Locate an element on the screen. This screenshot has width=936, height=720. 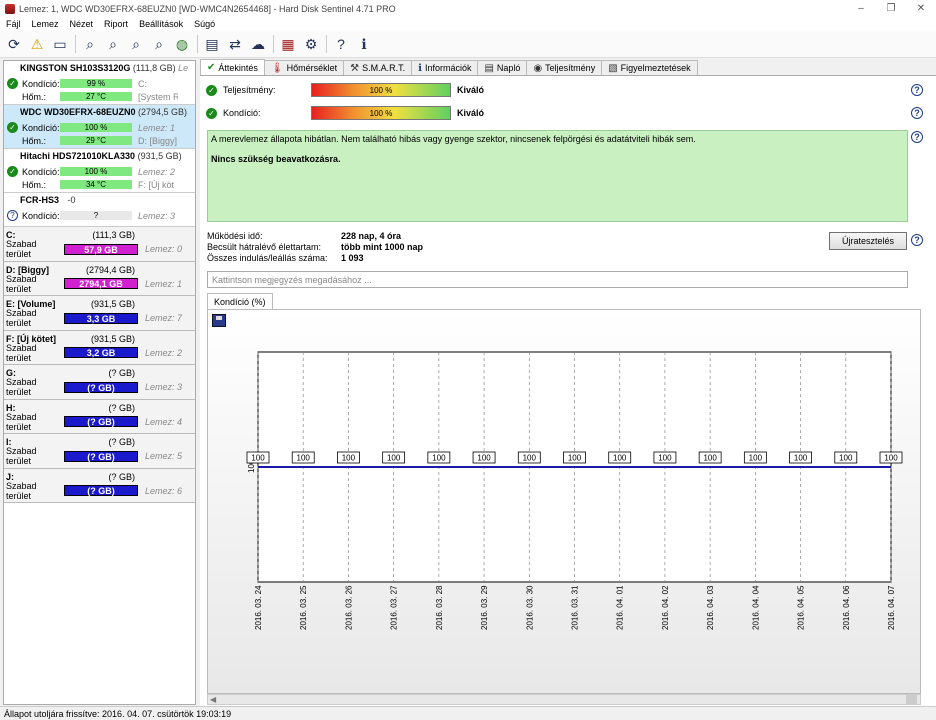
menu-view: Nézet is located at coordinates (82, 24).